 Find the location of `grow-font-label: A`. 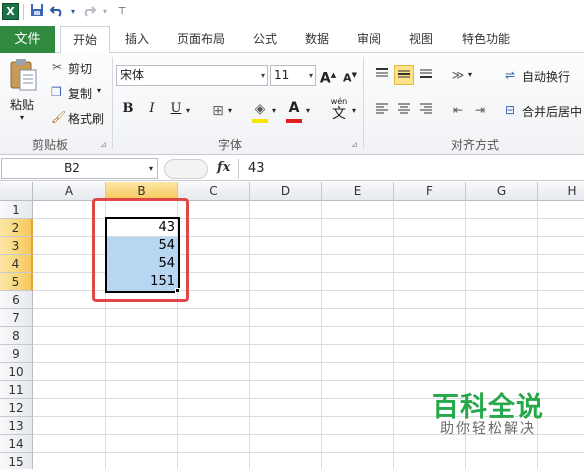

grow-font-label: A is located at coordinates (325, 78).